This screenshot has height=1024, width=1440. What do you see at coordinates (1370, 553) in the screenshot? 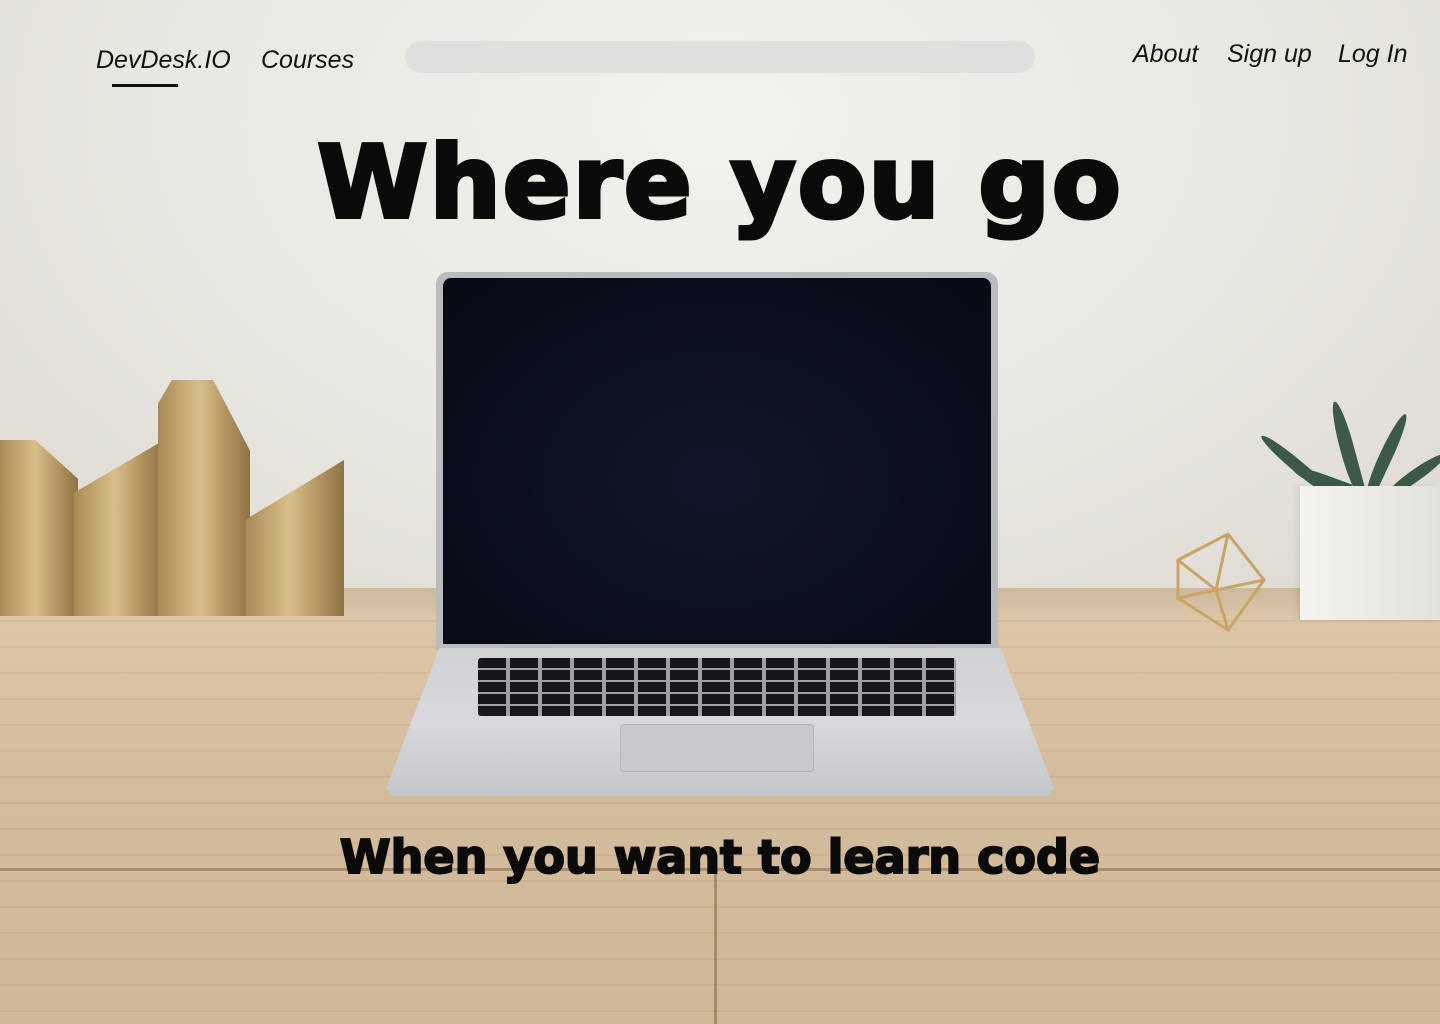
I see `plant-pot` at bounding box center [1370, 553].